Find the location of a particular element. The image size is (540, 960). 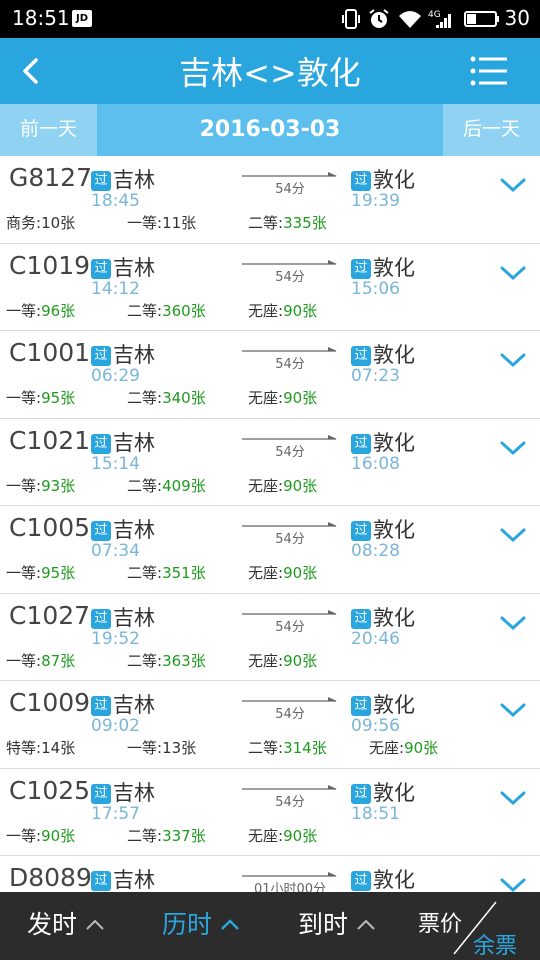

seat-class: 二等:363张 is located at coordinates (166, 660).